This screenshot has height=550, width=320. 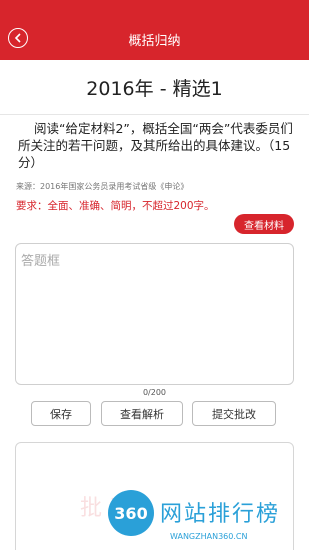 I want to click on app-header: 概括归纳, so click(x=154, y=30).